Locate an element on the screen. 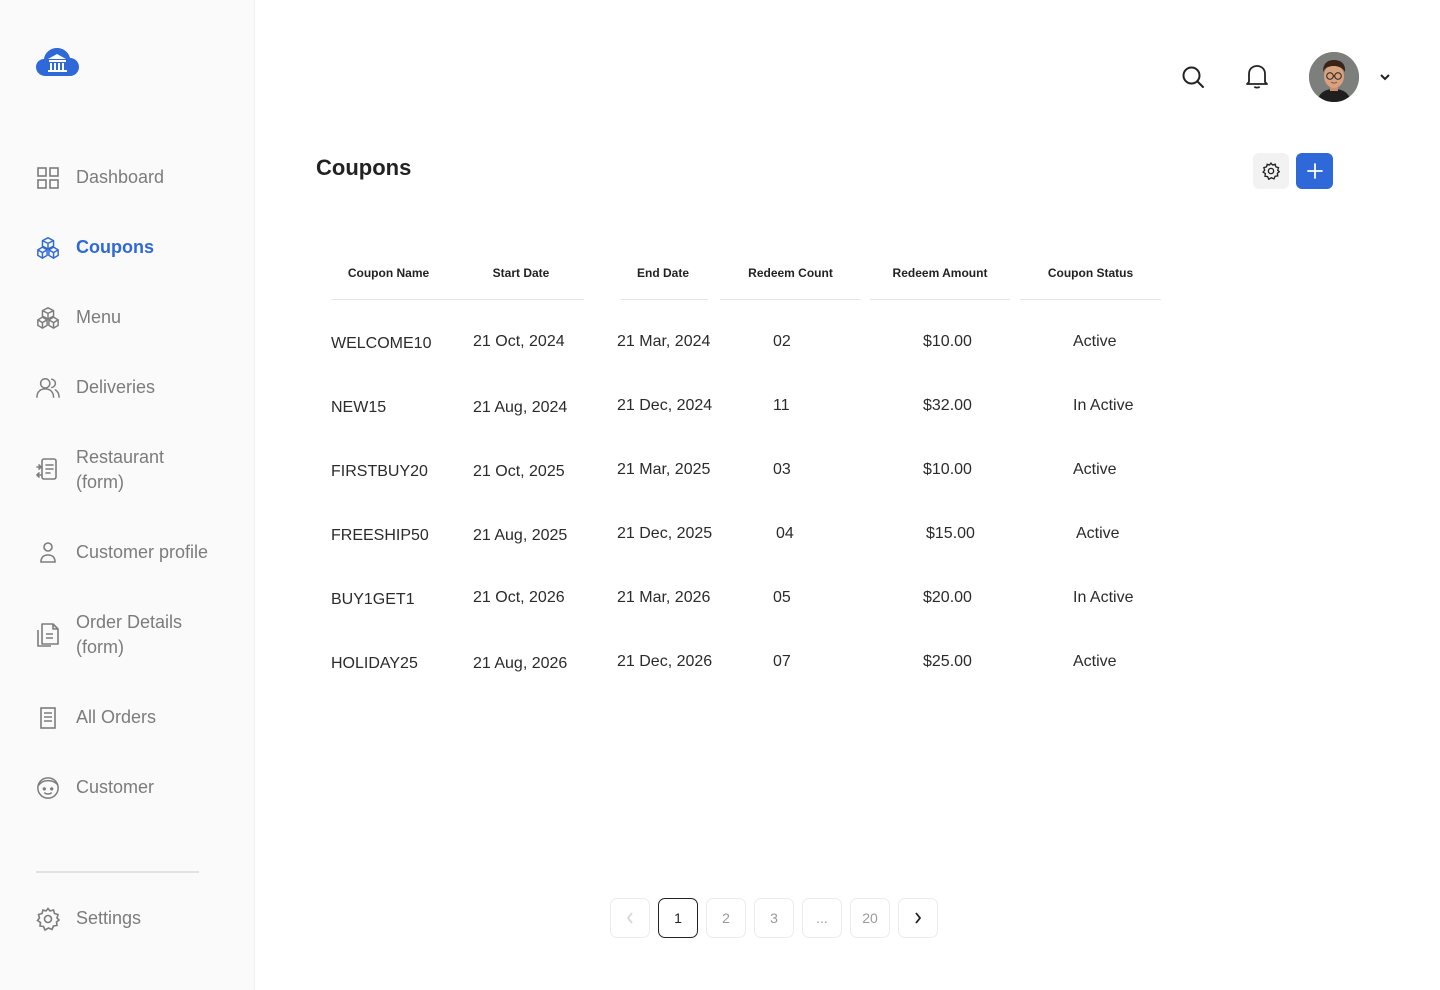 The image size is (1440, 990). bell-icon is located at coordinates (1257, 76).